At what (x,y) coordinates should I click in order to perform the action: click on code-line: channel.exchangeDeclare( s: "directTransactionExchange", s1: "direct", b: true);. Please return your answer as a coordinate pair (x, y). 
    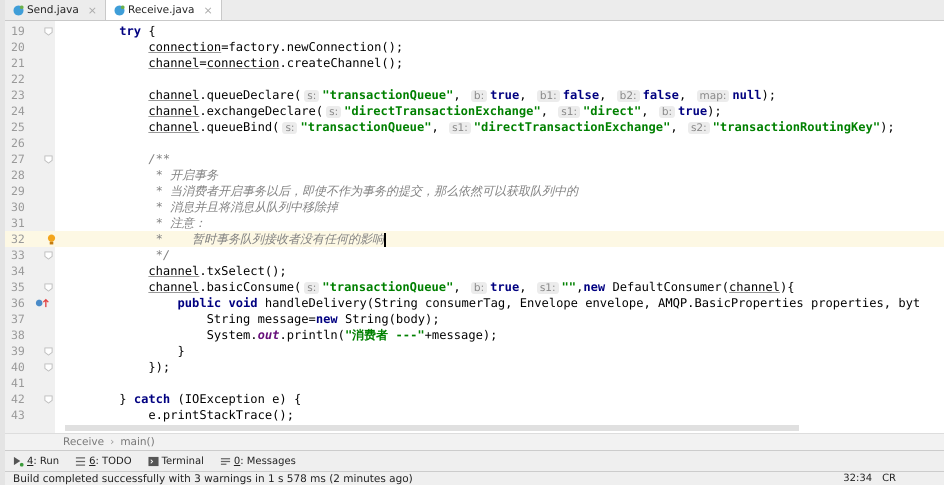
    Looking at the image, I should click on (434, 111).